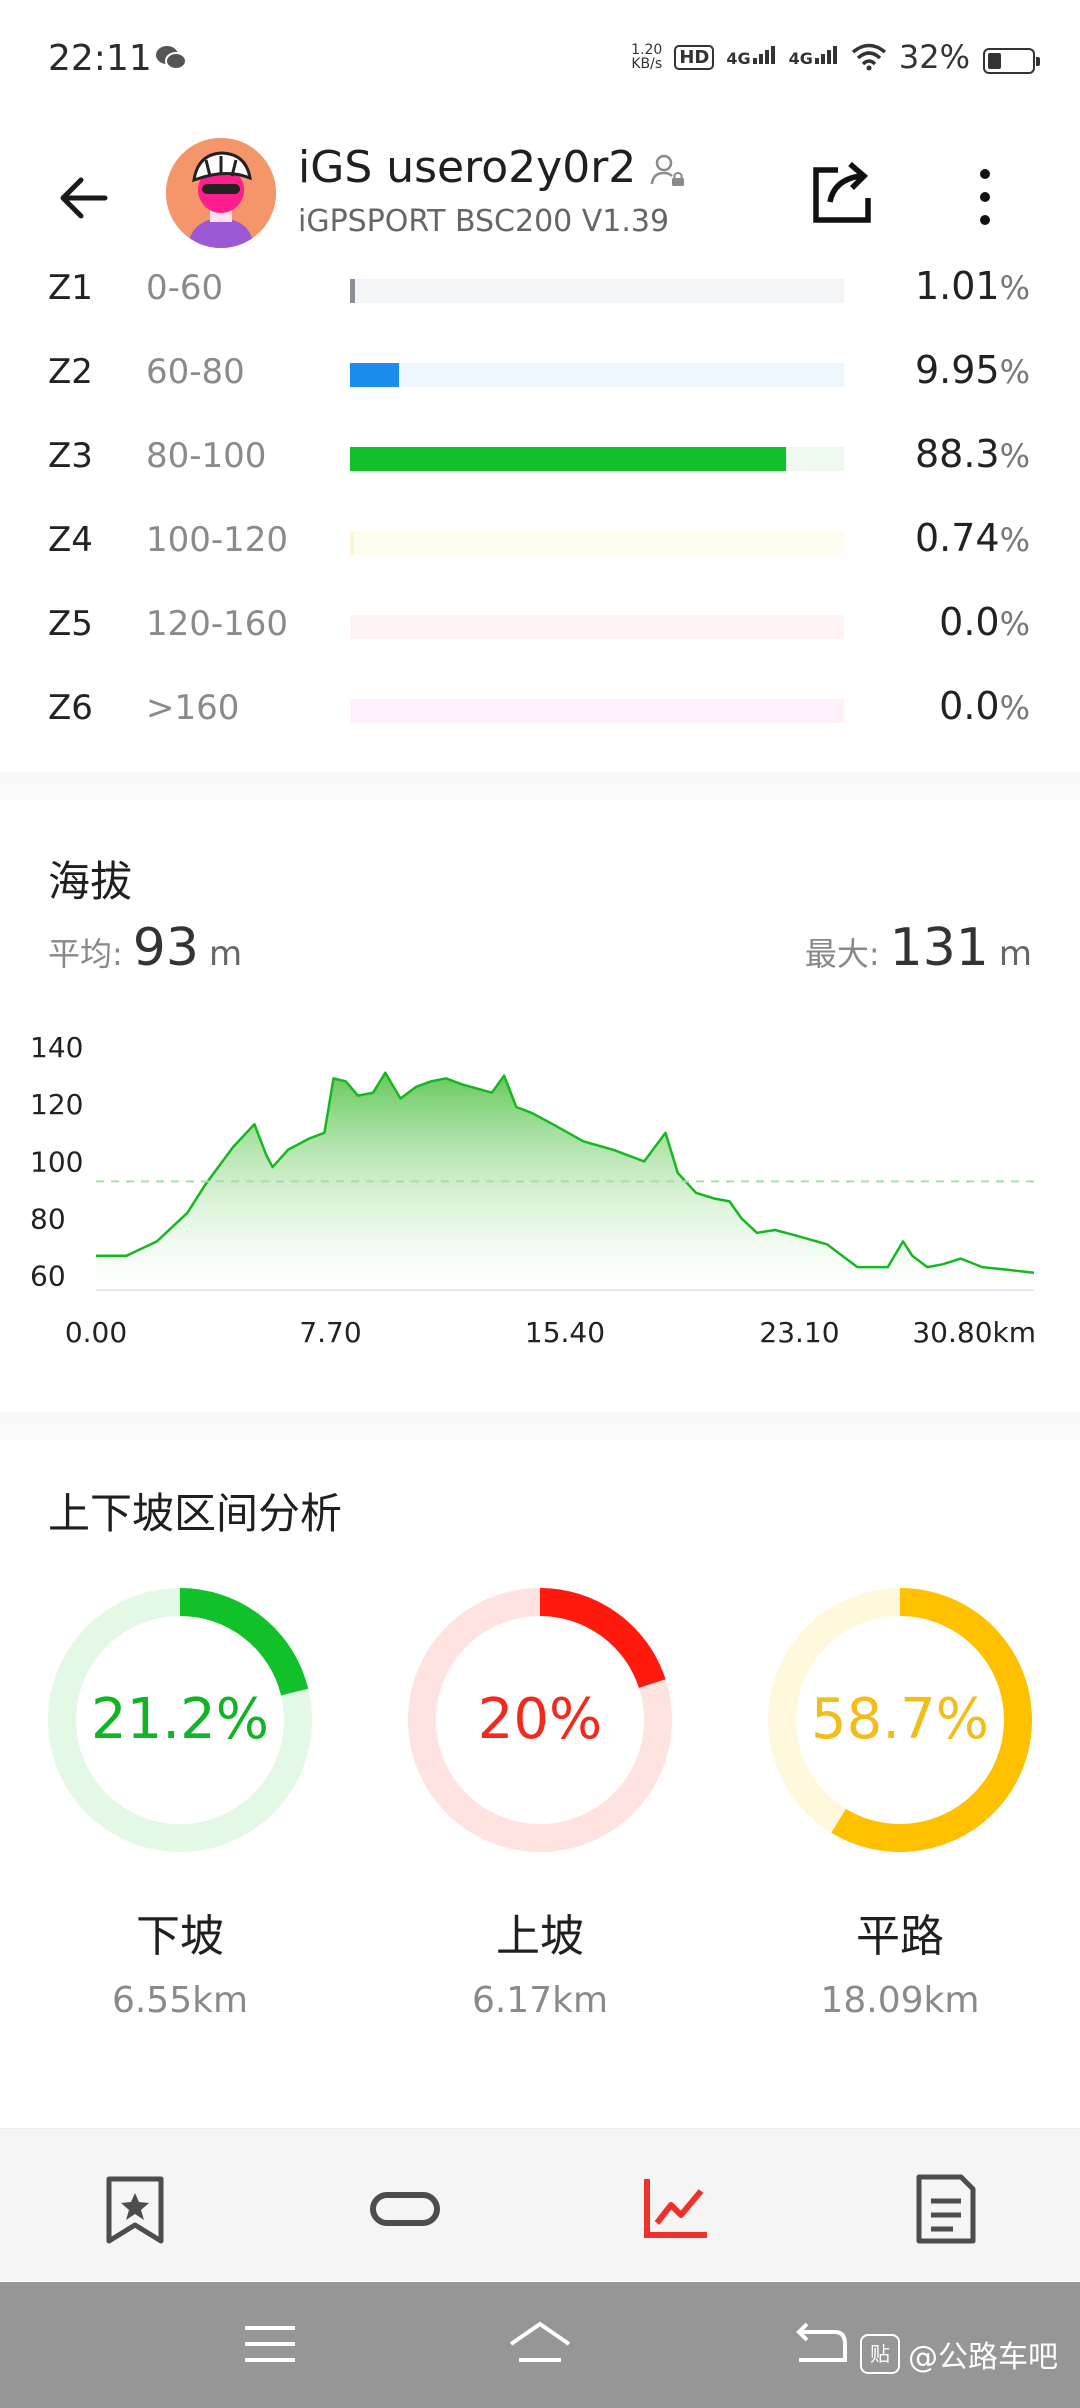 This screenshot has width=1080, height=2408. I want to click on x-tick-label: 7.70, so click(330, 1332).